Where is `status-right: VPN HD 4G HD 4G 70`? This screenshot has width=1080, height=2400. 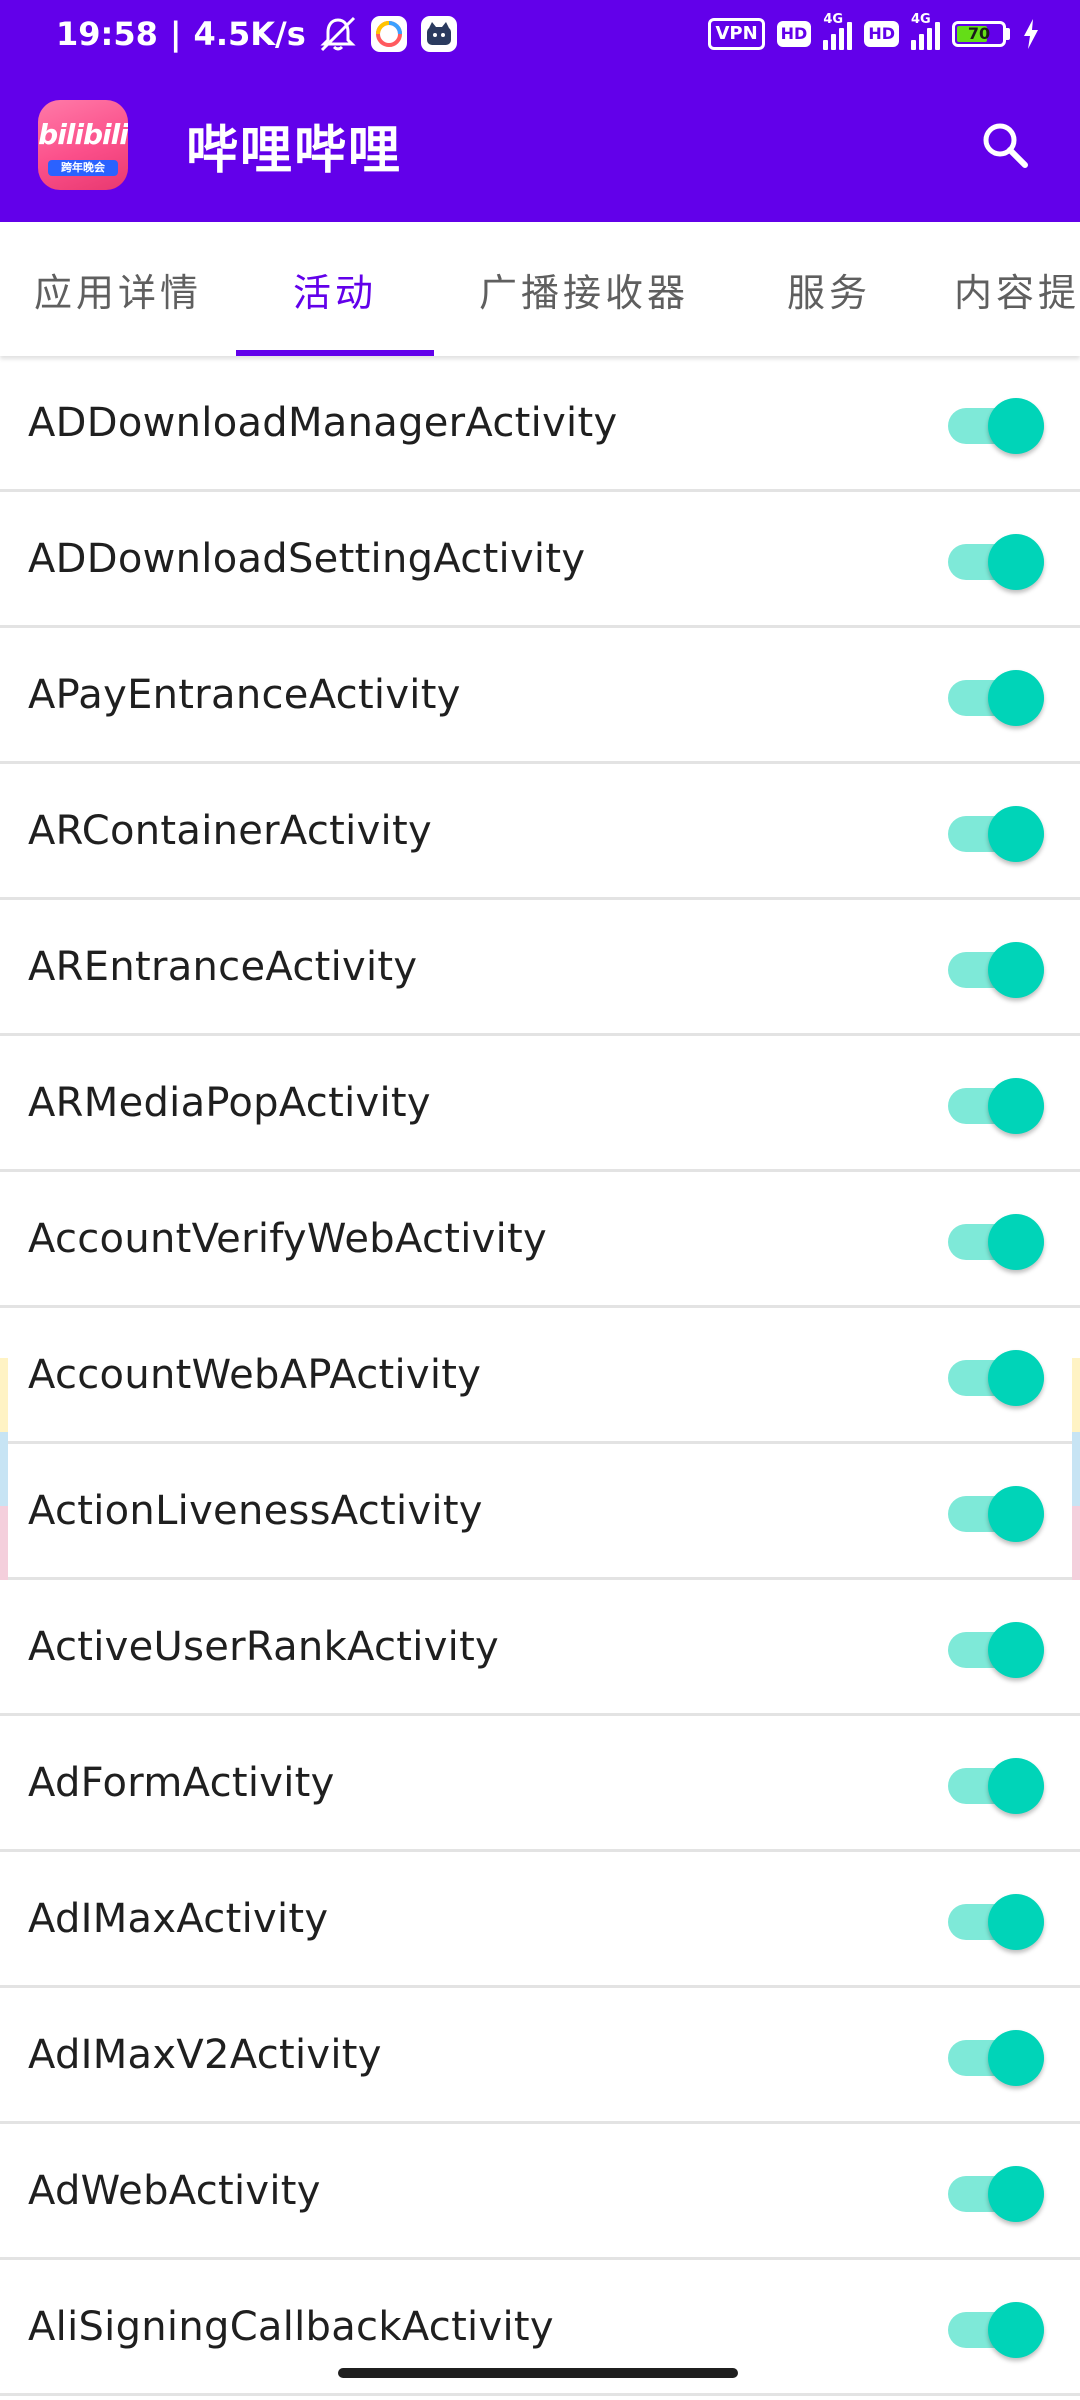 status-right: VPN HD 4G HD 4G 70 is located at coordinates (874, 31).